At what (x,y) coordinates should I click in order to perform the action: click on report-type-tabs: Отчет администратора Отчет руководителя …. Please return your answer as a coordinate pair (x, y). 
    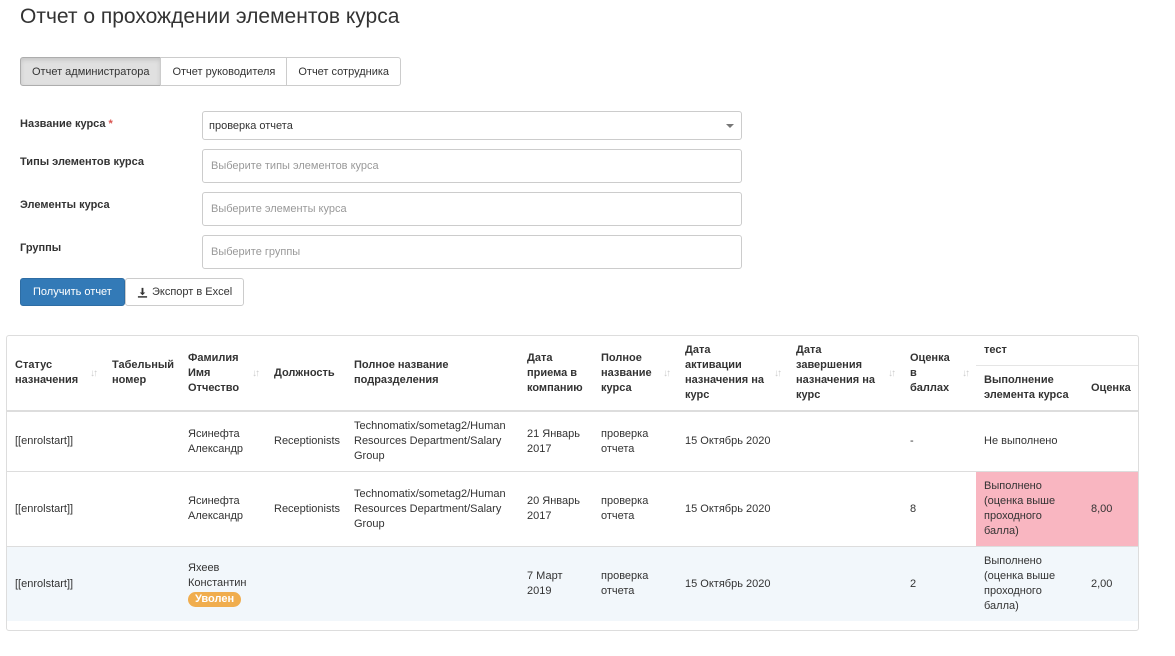
    Looking at the image, I should click on (211, 71).